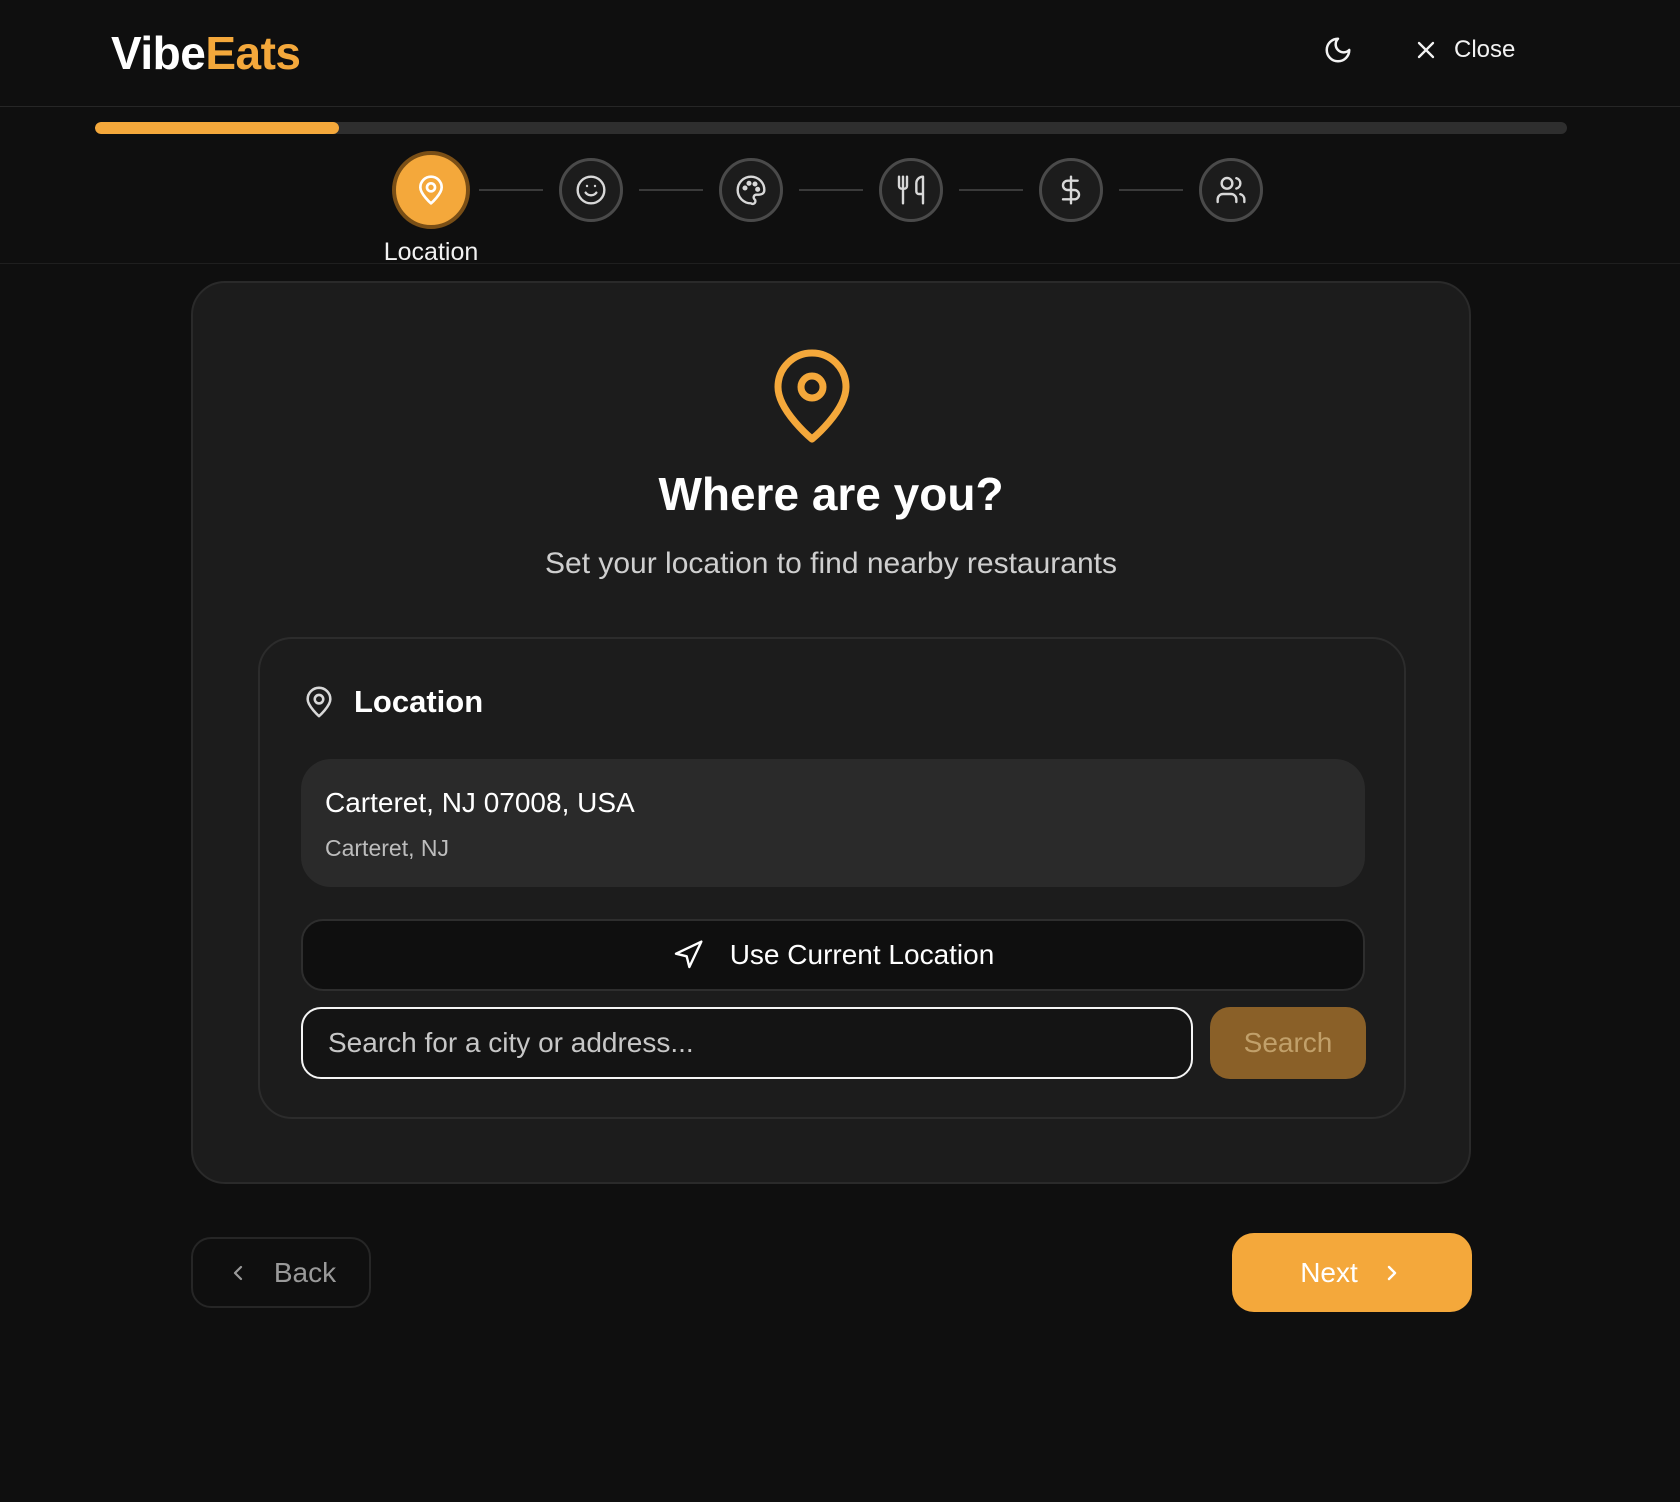  What do you see at coordinates (831, 128) in the screenshot?
I see `progress-bar` at bounding box center [831, 128].